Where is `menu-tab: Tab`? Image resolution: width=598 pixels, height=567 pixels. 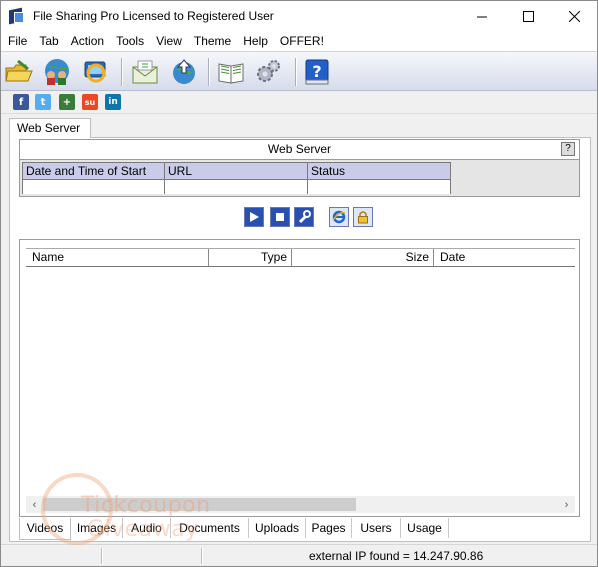
menu-tab: Tab is located at coordinates (48, 41).